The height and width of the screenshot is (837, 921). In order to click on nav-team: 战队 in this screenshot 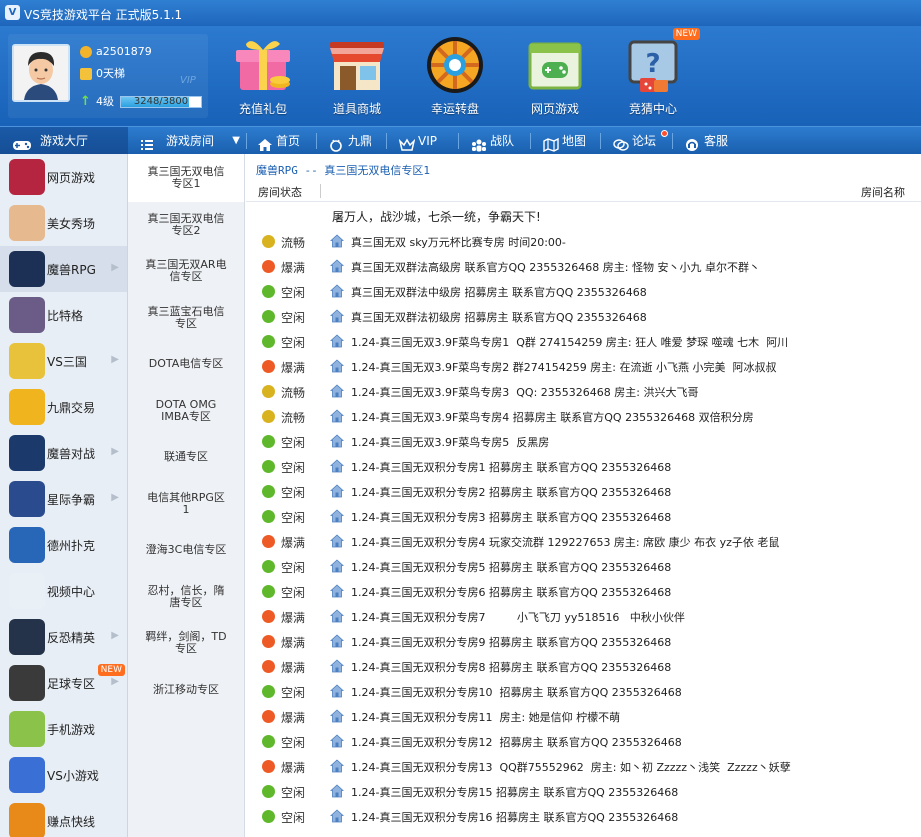, I will do `click(491, 141)`.